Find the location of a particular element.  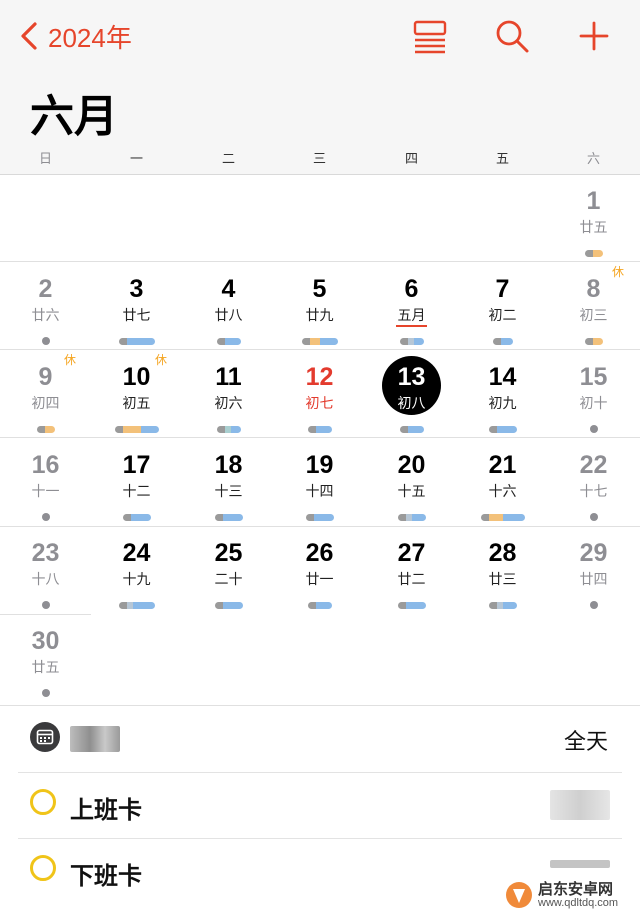

day-cell: 20 十五 is located at coordinates (411, 483).